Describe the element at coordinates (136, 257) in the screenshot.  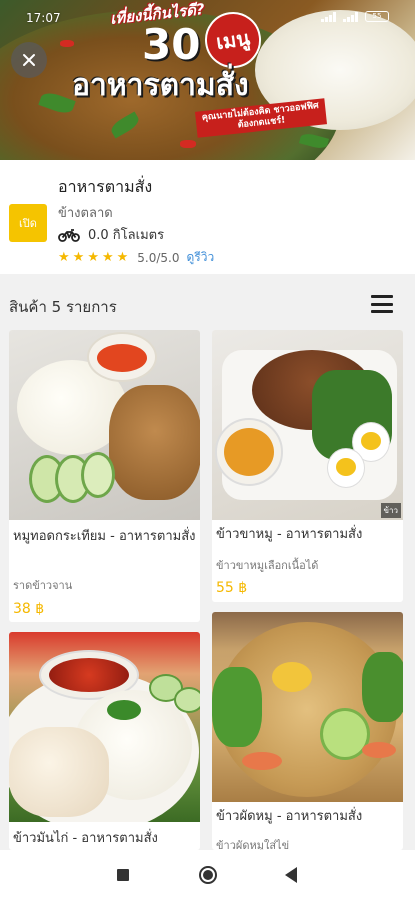
I see `store-rating: ★ ★ ★ ★ ★ 5.0/5.0 ดูรีวิว` at that location.